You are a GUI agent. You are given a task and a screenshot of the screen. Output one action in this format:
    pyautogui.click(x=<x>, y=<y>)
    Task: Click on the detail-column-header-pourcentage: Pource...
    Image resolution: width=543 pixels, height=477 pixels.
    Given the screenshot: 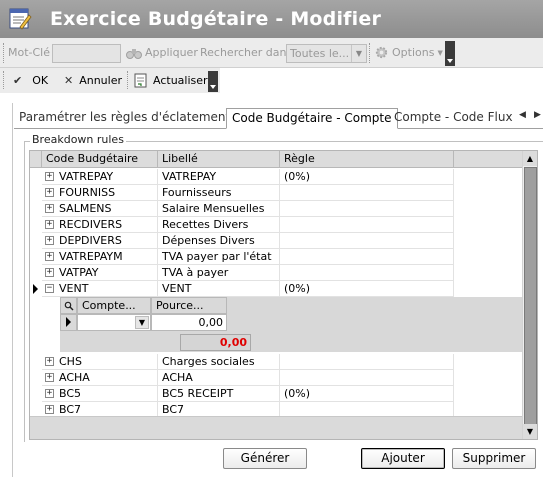 What is the action you would take?
    pyautogui.click(x=189, y=305)
    